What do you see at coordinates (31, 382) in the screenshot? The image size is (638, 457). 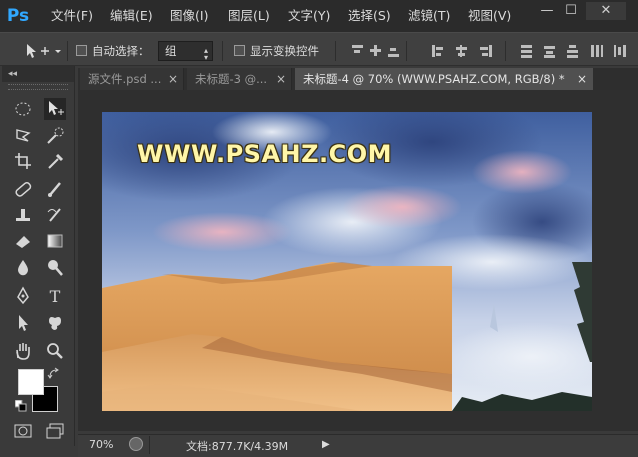 I see `foreground-color-swatch` at bounding box center [31, 382].